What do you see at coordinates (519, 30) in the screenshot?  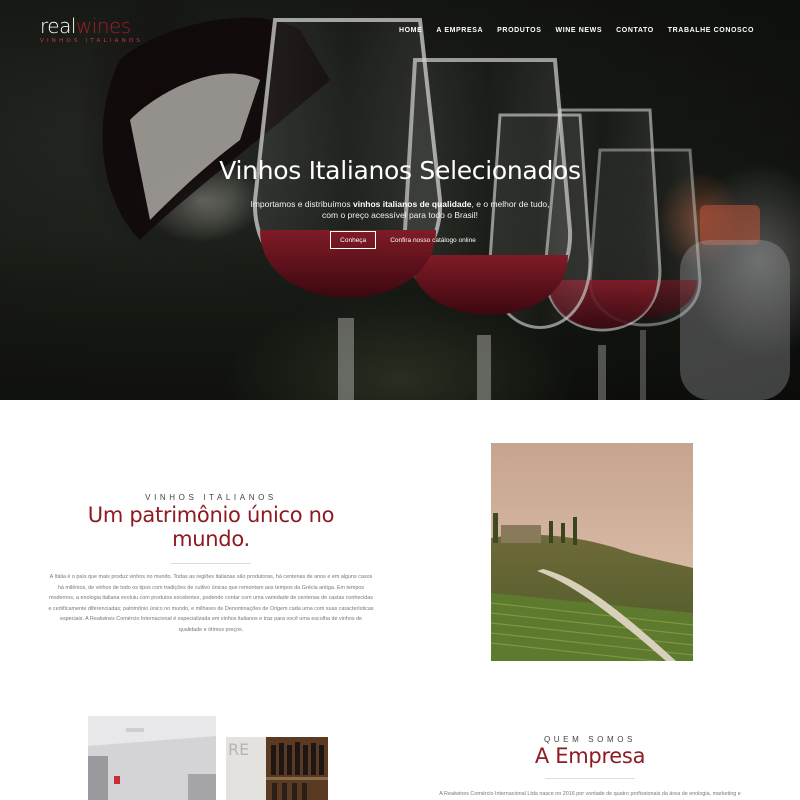 I see `nav-produtos: PRODUTOS` at bounding box center [519, 30].